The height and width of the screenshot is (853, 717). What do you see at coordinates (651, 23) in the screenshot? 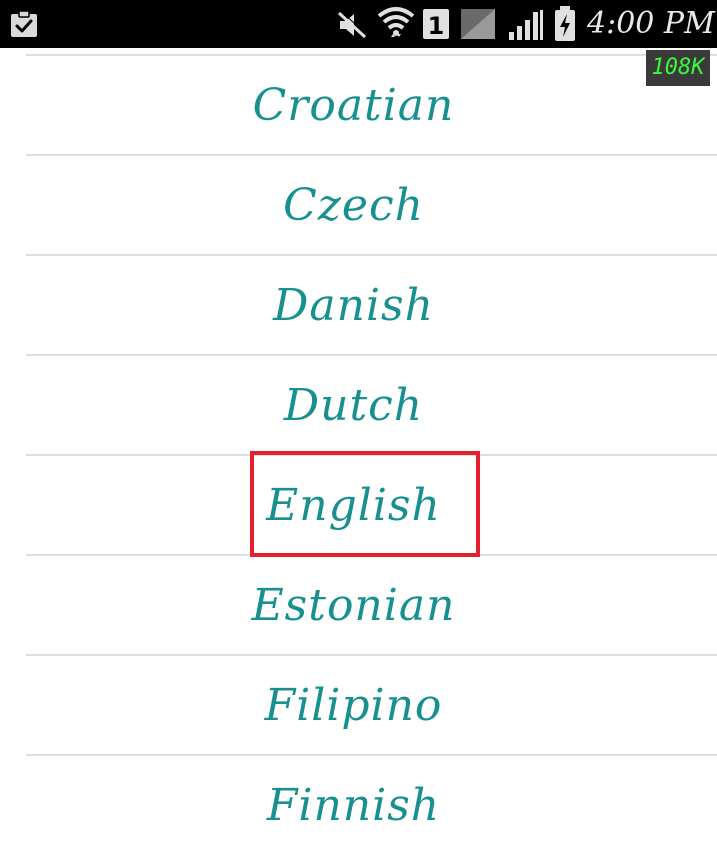
I see `status-clock: 4:00 PM` at bounding box center [651, 23].